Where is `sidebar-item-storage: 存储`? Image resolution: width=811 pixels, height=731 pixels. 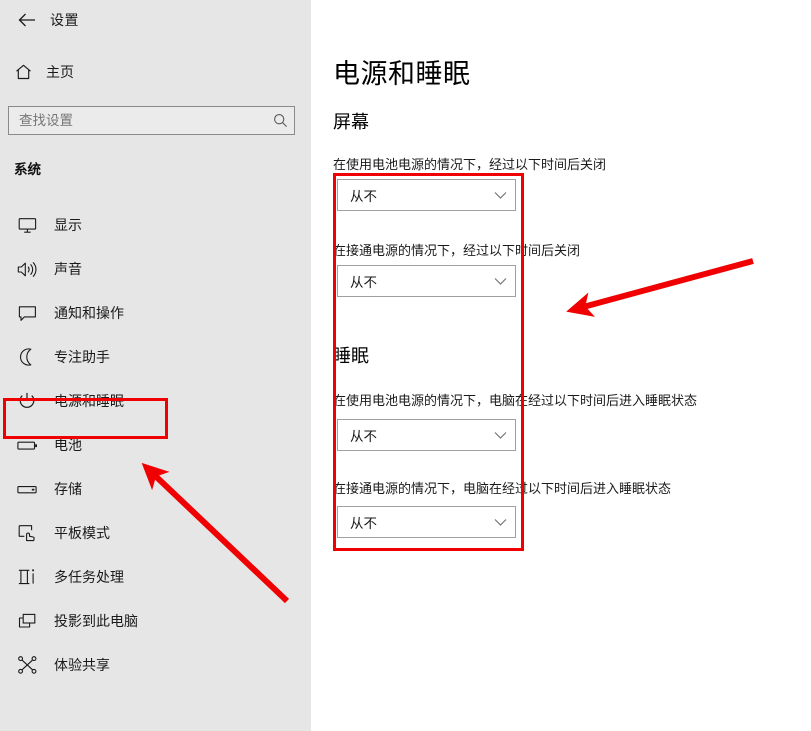 sidebar-item-storage: 存储 is located at coordinates (155, 489).